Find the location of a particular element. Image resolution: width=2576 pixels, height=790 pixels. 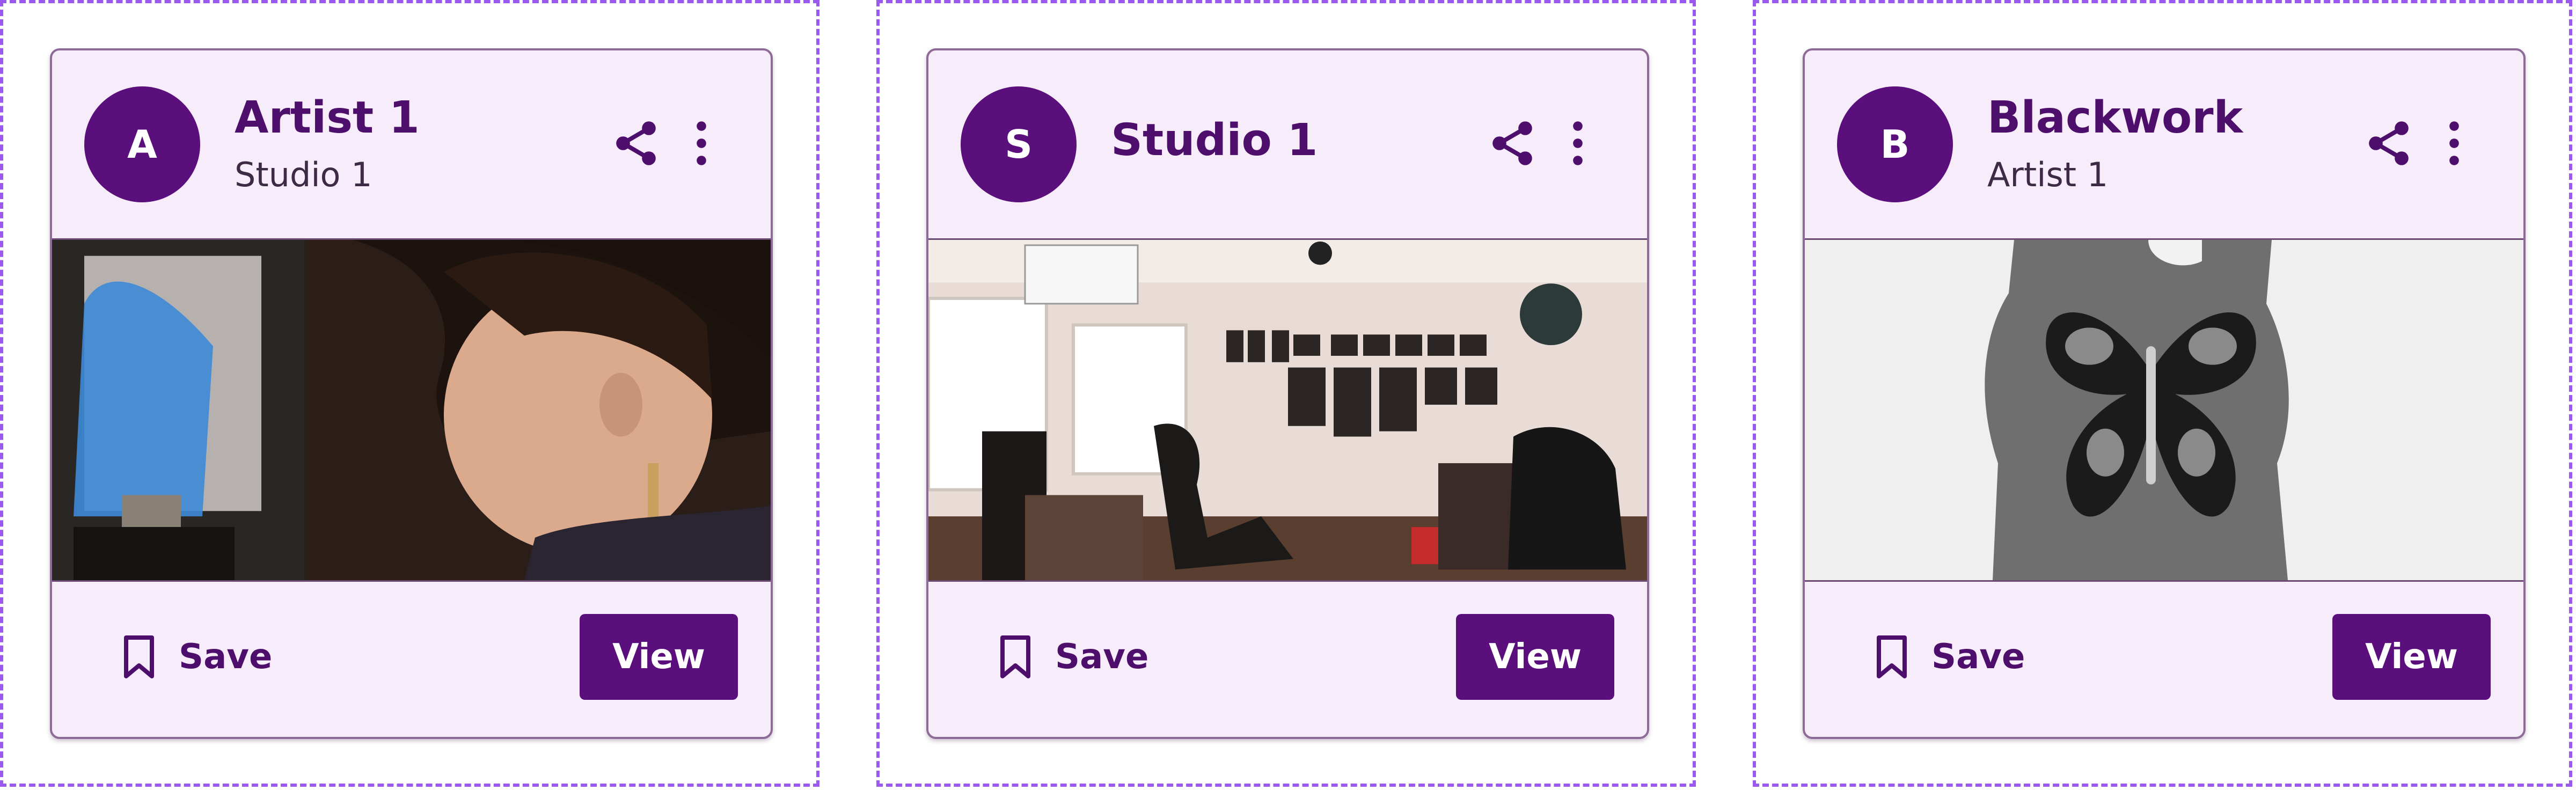

card-subtitle: Artist 1 is located at coordinates (2048, 174).